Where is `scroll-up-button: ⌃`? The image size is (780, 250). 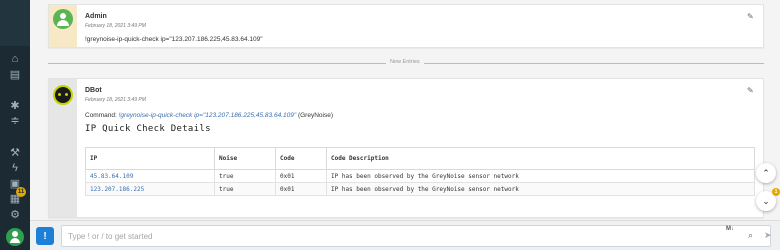
scroll-up-button: ⌃ is located at coordinates (766, 173).